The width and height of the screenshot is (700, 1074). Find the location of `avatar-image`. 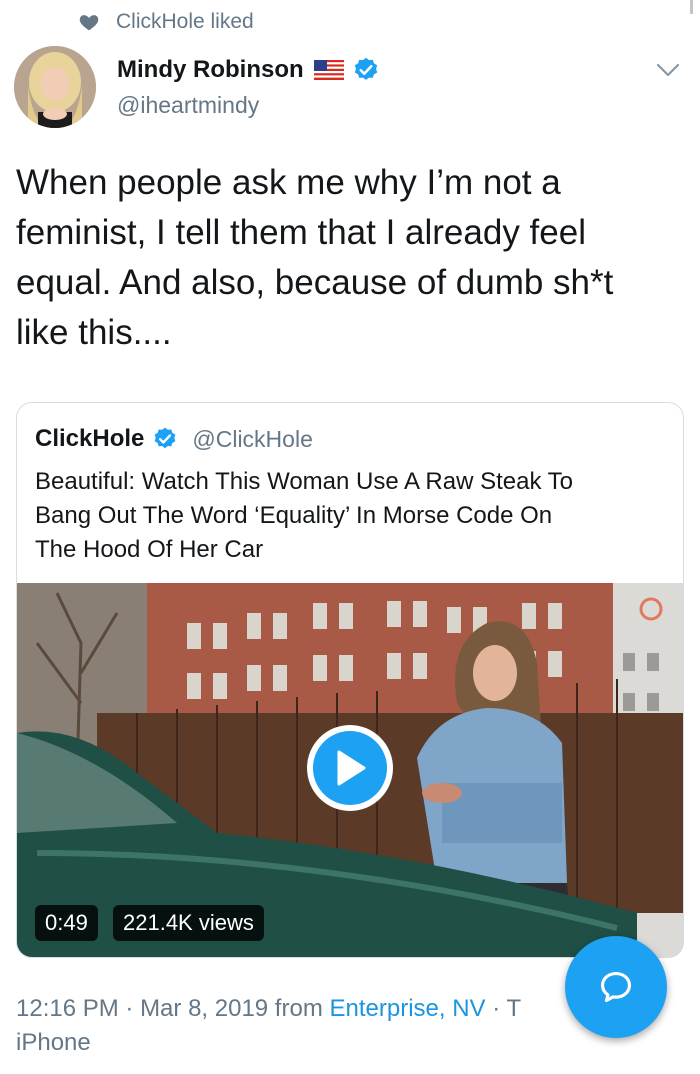

avatar-image is located at coordinates (55, 87).